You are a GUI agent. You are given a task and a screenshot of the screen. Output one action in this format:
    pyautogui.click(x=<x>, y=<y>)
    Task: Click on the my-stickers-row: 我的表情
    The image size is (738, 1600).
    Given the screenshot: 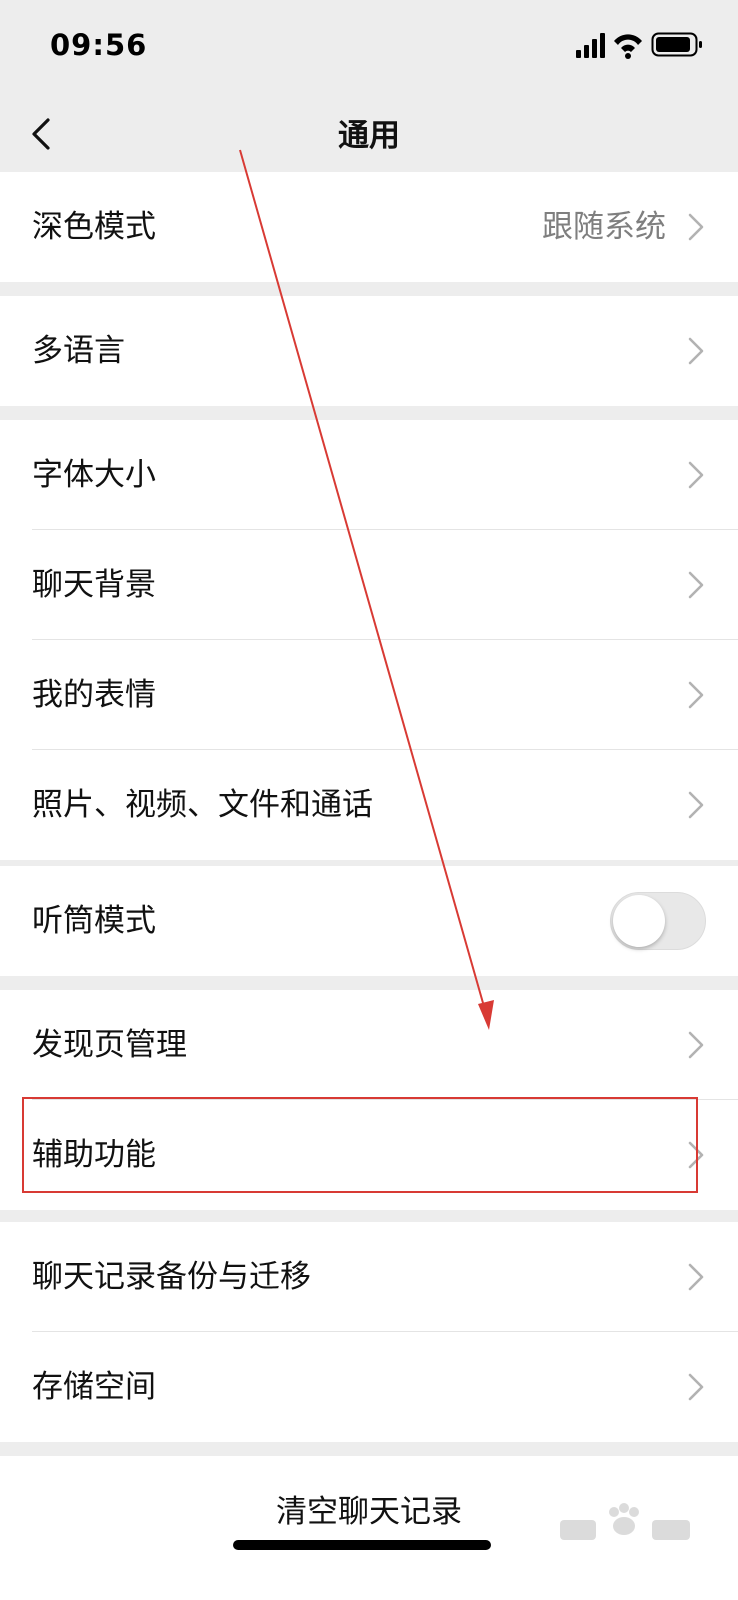 What is the action you would take?
    pyautogui.click(x=369, y=695)
    